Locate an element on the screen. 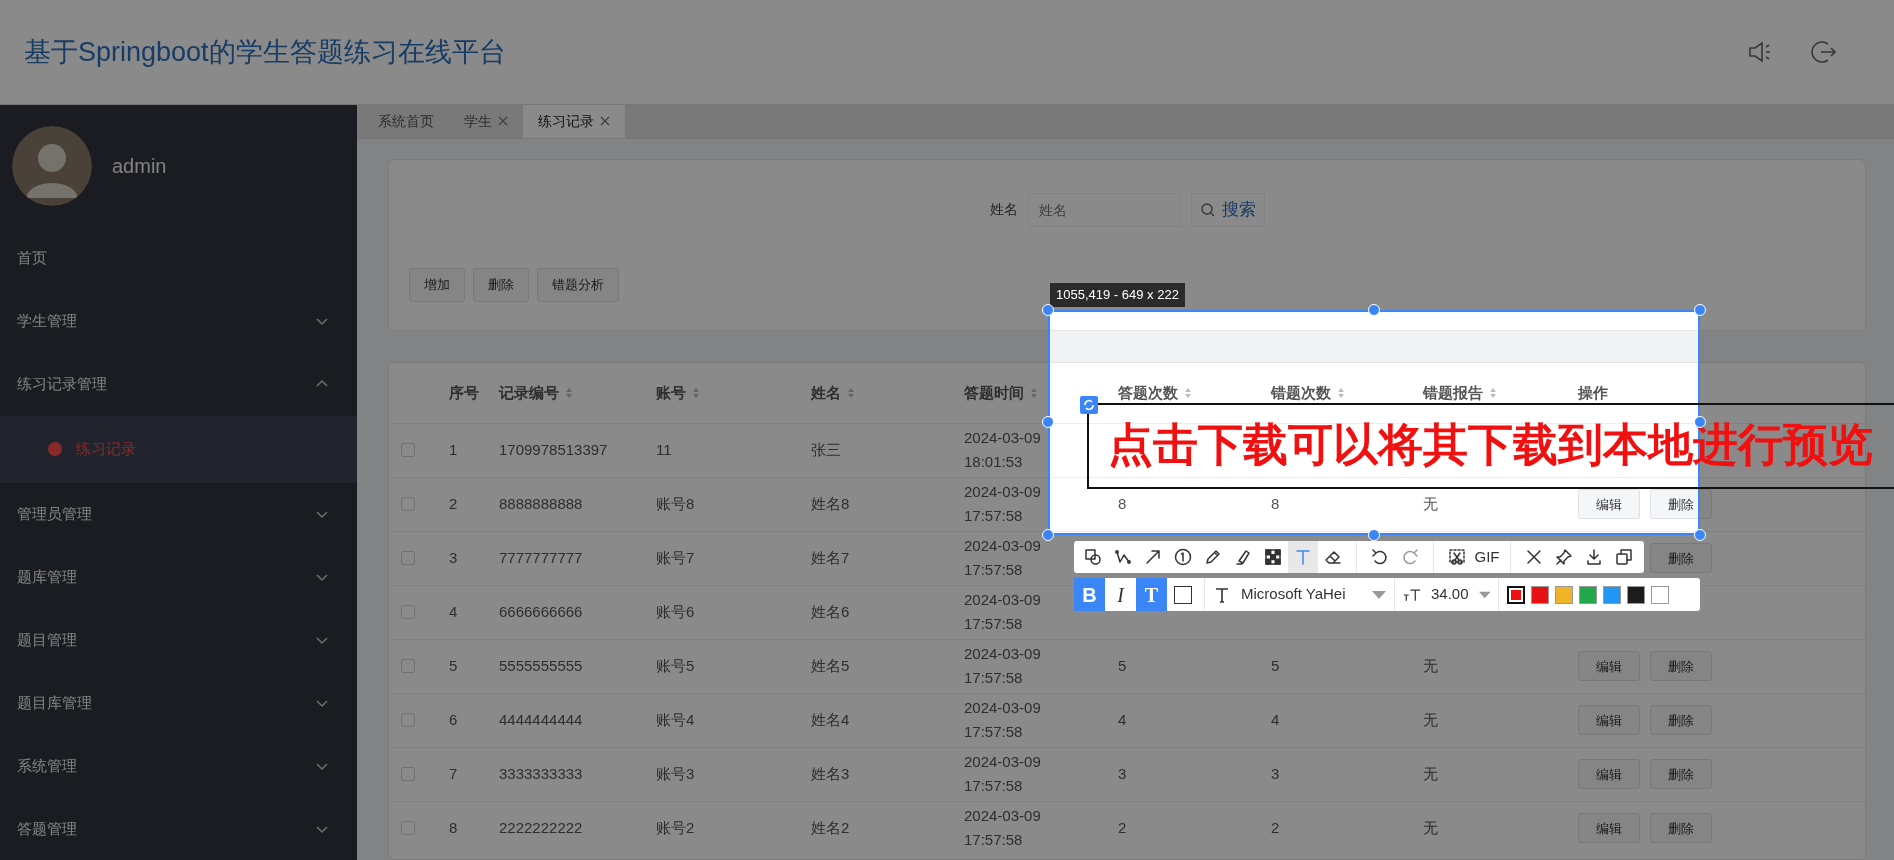 This screenshot has width=1894, height=860. table-cell-text: 姓名6 is located at coordinates (830, 612).